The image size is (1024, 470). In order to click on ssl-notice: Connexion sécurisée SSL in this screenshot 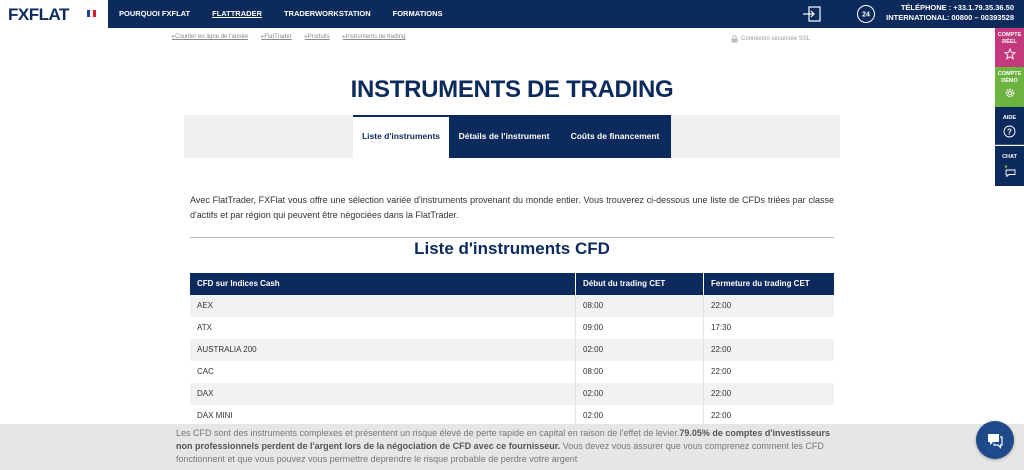, I will do `click(770, 39)`.